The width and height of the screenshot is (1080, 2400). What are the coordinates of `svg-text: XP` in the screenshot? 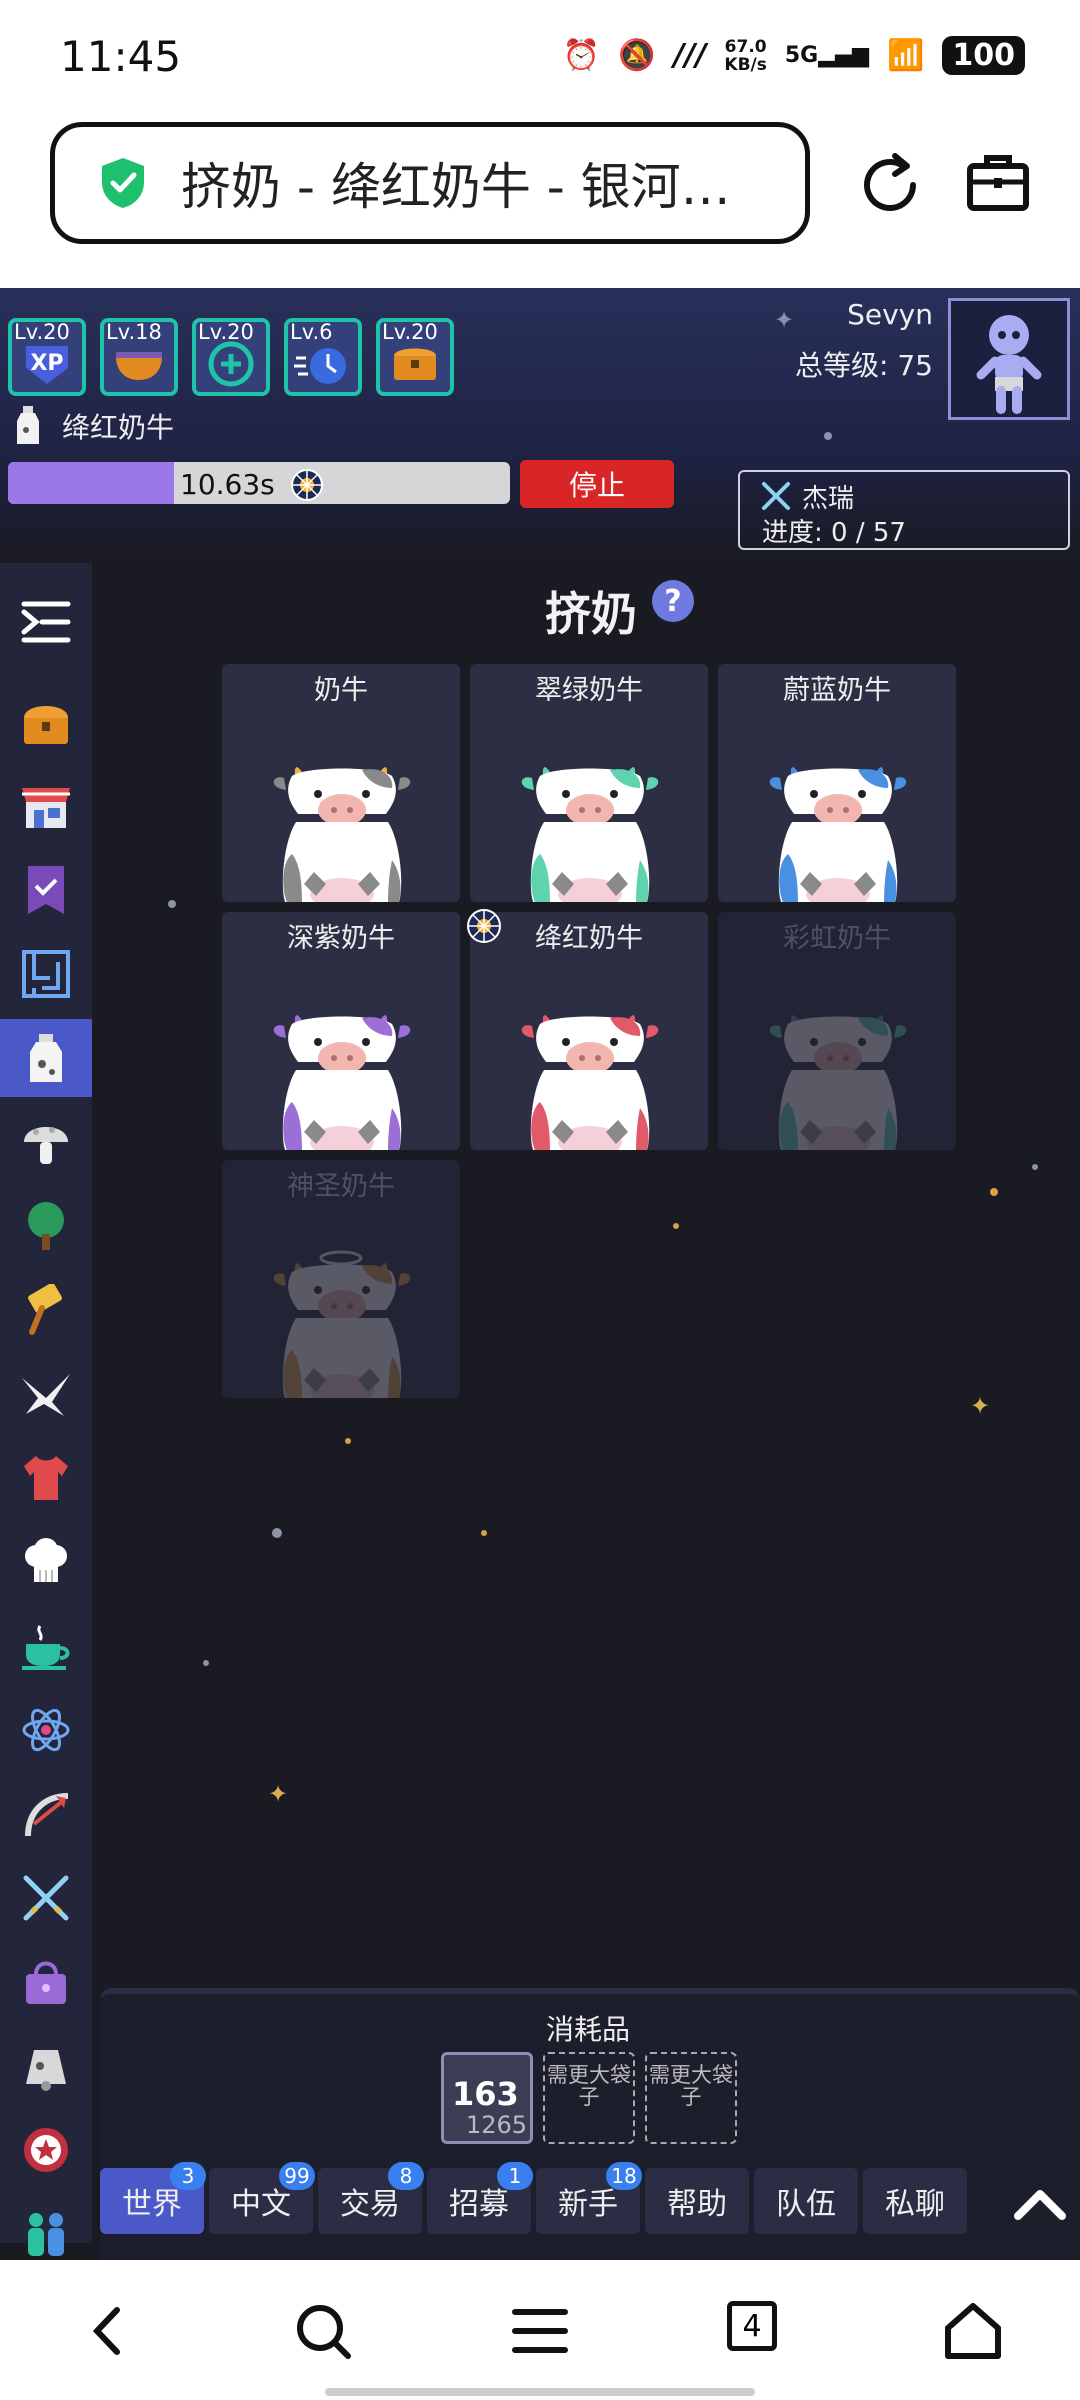 It's located at (46, 363).